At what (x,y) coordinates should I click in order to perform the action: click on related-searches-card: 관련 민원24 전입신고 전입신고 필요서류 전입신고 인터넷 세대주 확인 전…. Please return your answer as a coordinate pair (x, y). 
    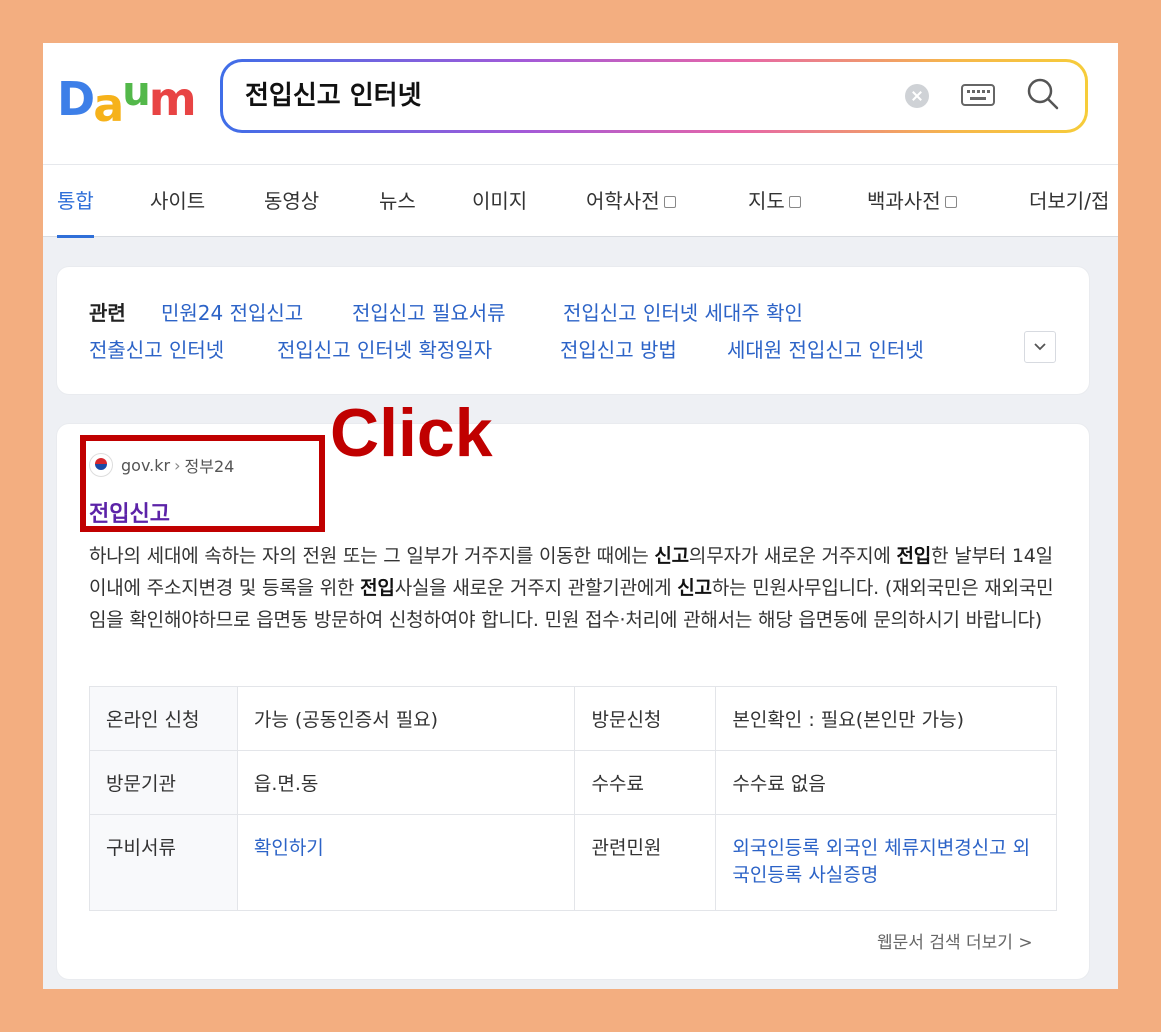
    Looking at the image, I should click on (573, 330).